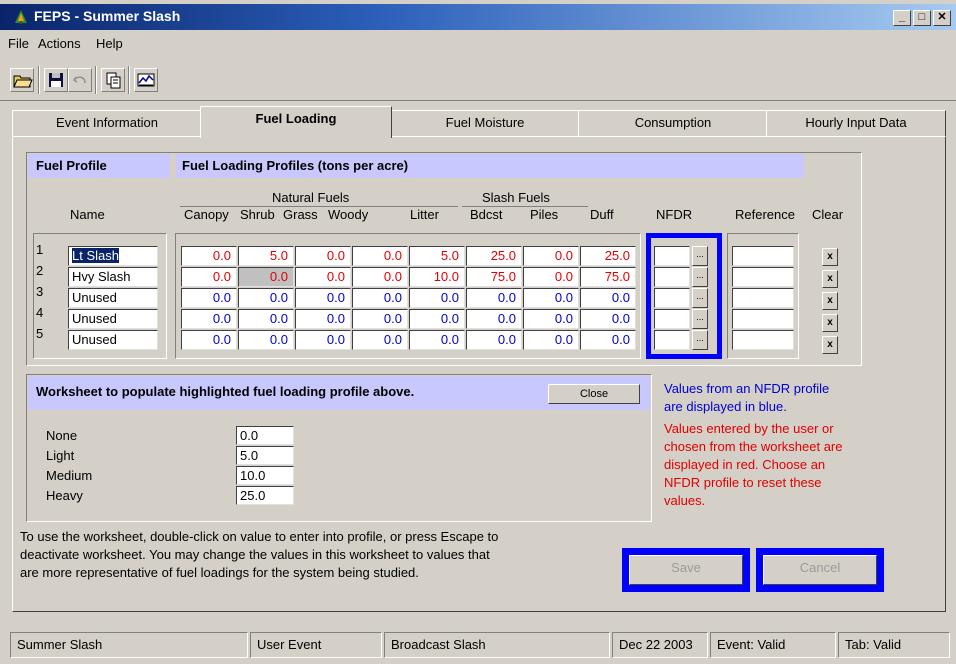  I want to click on cancel-button: Cancel, so click(820, 570).